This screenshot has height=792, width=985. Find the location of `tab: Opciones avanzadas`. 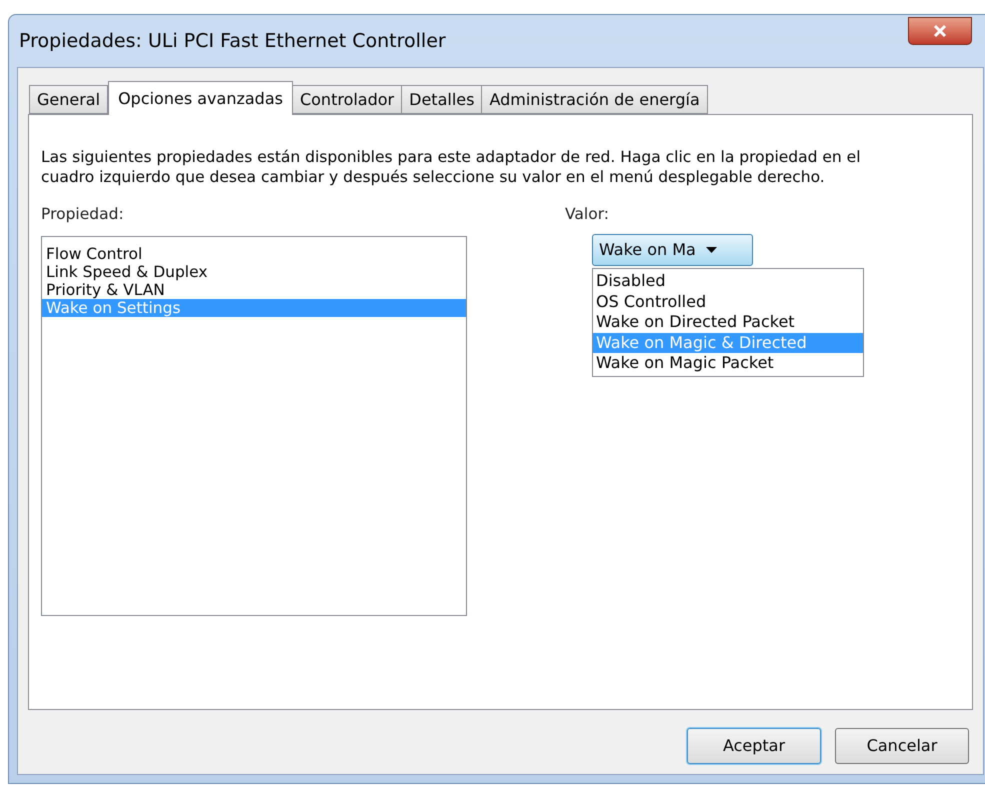

tab: Opciones avanzadas is located at coordinates (200, 98).